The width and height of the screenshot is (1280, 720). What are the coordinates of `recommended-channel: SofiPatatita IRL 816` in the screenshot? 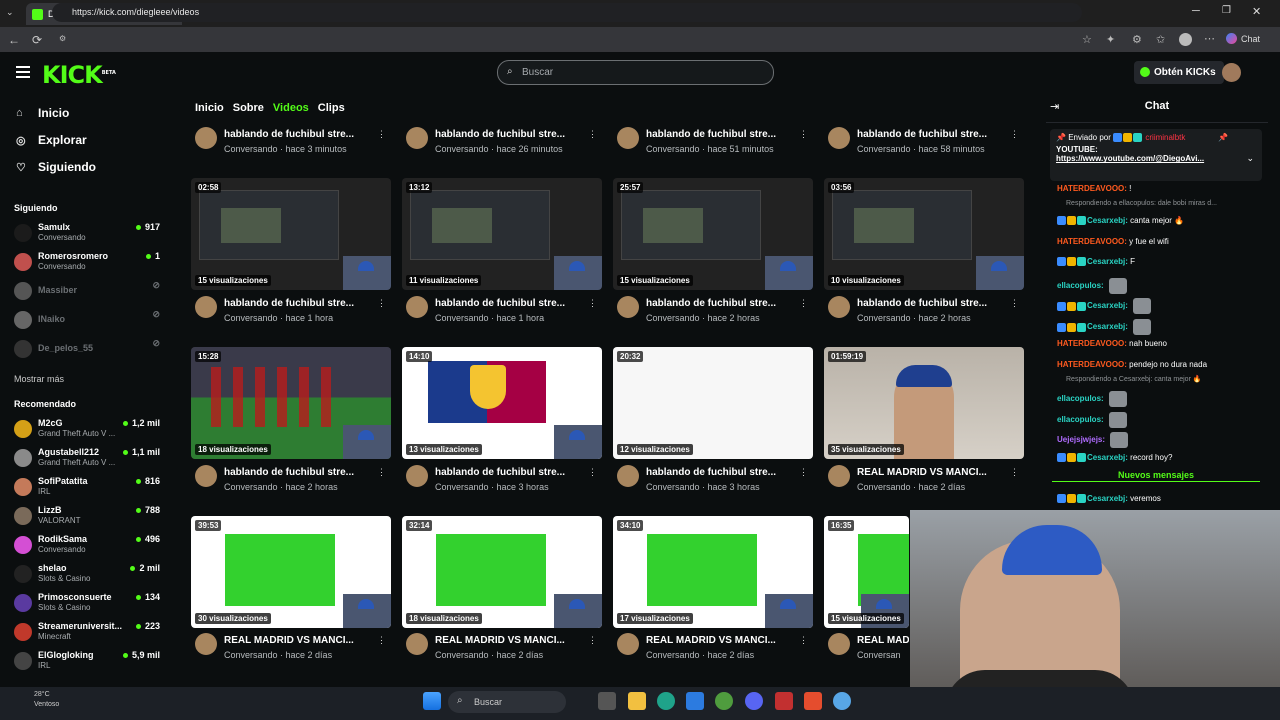 It's located at (89, 488).